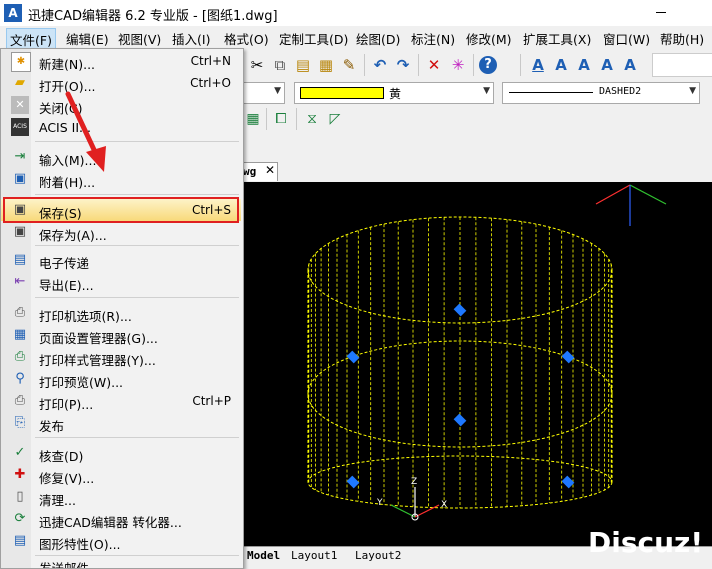  I want to click on explode-icon: ✳, so click(458, 65).